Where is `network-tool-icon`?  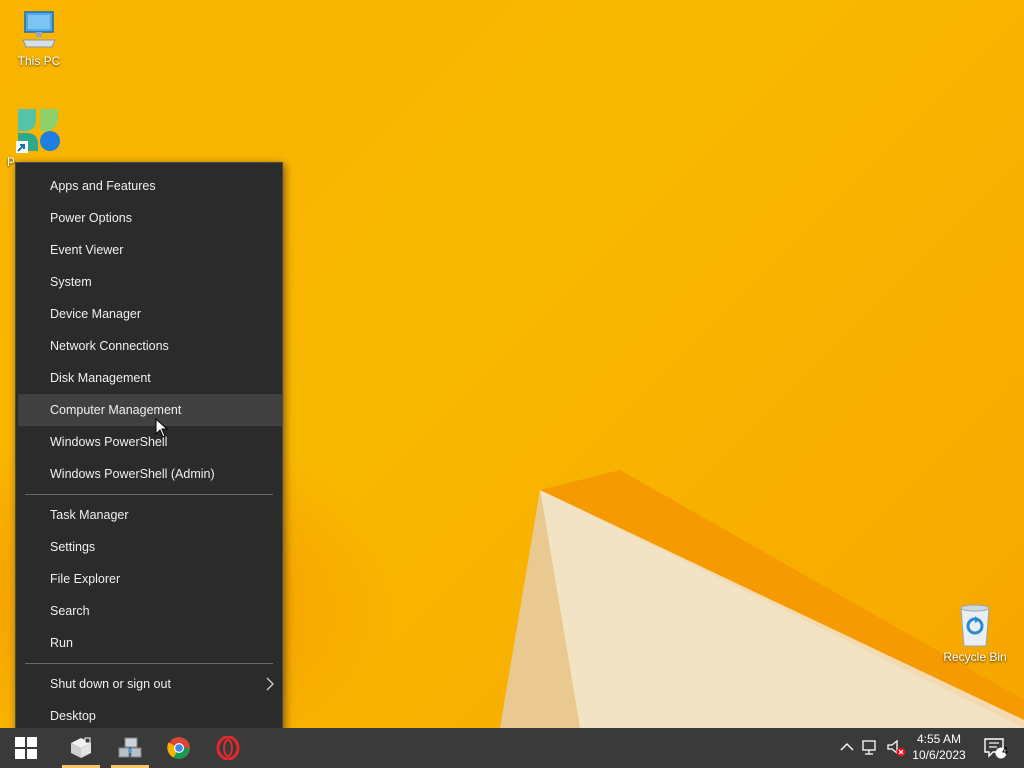 network-tool-icon is located at coordinates (130, 747).